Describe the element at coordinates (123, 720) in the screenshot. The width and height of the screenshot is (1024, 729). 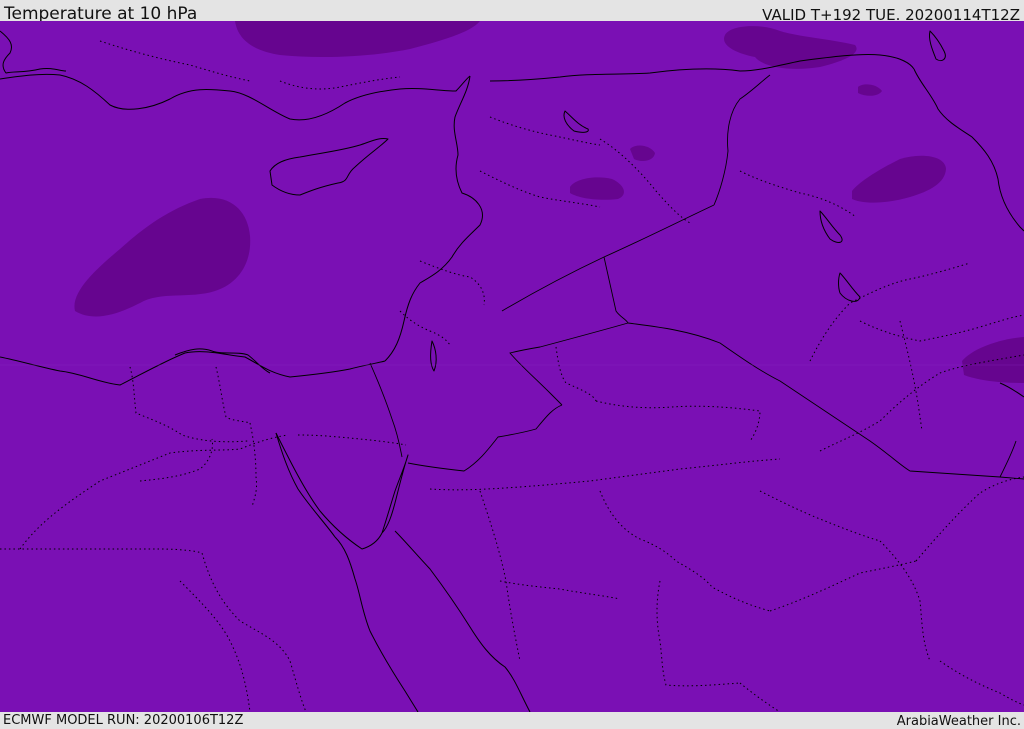
I see `model-run: ECMWF MODEL RUN: 20200106T12Z` at that location.